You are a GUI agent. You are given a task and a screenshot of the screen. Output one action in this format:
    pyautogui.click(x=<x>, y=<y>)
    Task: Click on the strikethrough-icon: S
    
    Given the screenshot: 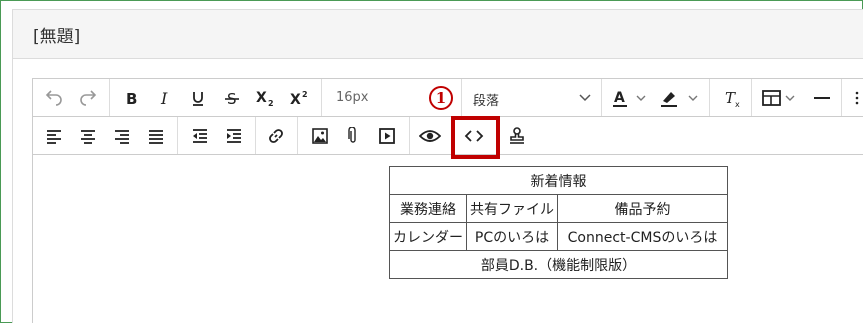 What is the action you would take?
    pyautogui.click(x=232, y=98)
    